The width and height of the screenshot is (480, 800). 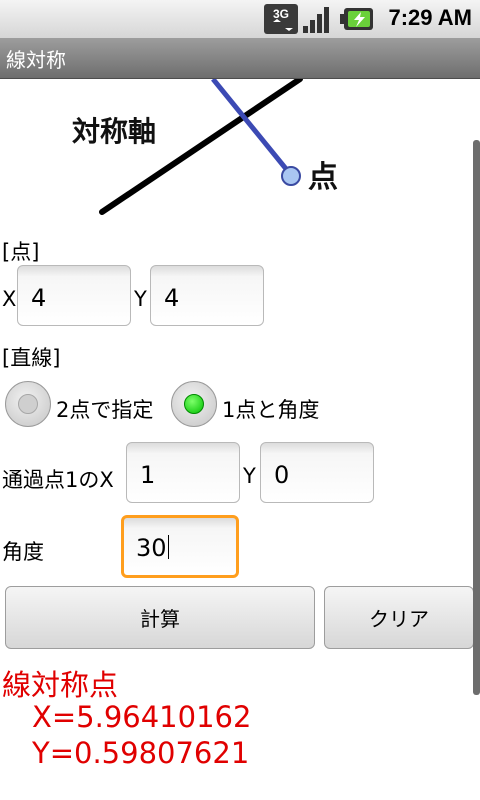 What do you see at coordinates (281, 14) in the screenshot?
I see `network-3g-label: 3G` at bounding box center [281, 14].